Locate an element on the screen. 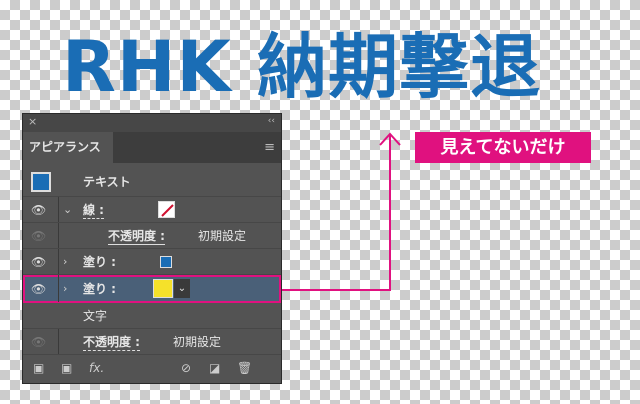  fill-swatch-yellow is located at coordinates (163, 288).